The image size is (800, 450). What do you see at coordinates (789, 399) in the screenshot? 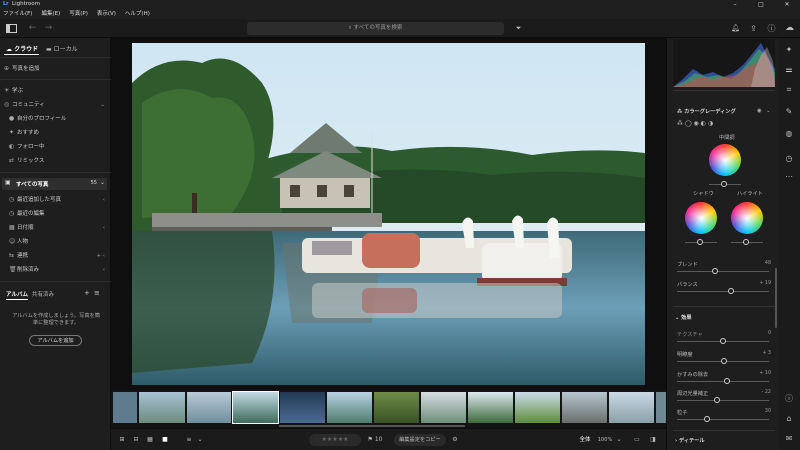
I see `info-icon: ⓘ` at bounding box center [789, 399].